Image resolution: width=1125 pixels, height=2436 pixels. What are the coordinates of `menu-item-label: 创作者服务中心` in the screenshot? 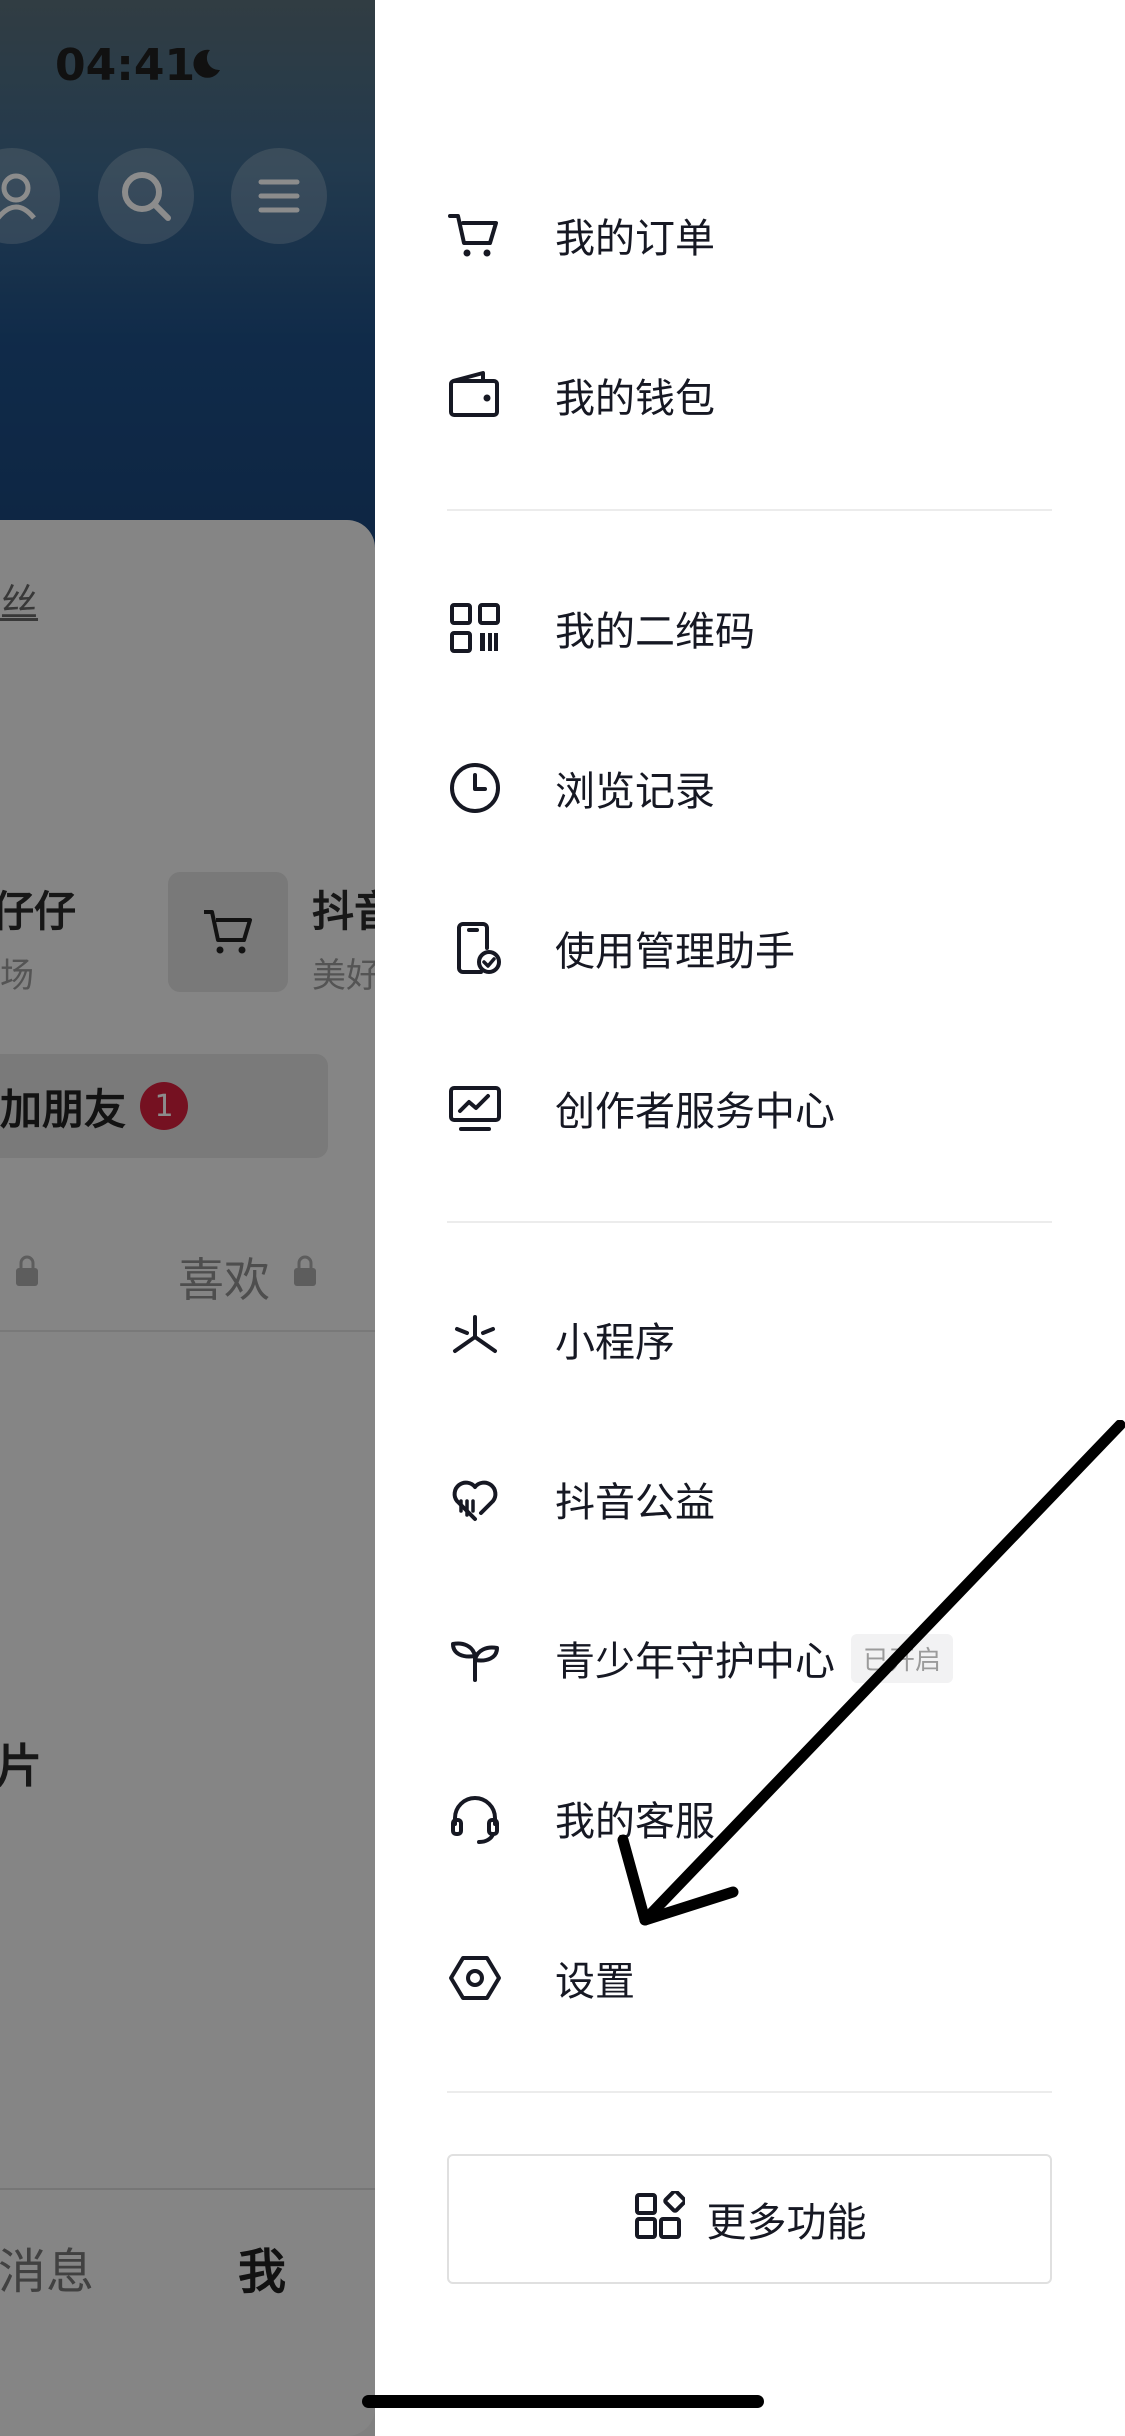 It's located at (695, 1112).